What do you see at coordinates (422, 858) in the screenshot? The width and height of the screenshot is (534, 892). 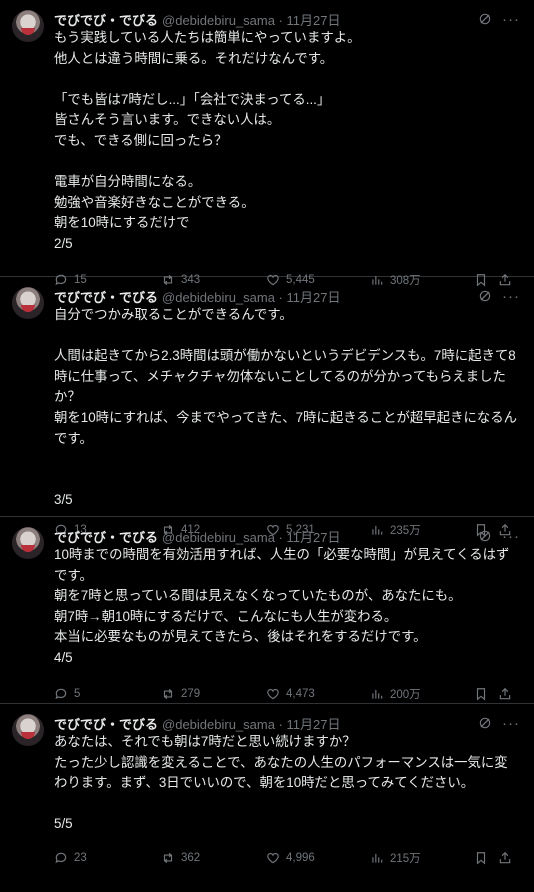 I see `views-button: 215万` at bounding box center [422, 858].